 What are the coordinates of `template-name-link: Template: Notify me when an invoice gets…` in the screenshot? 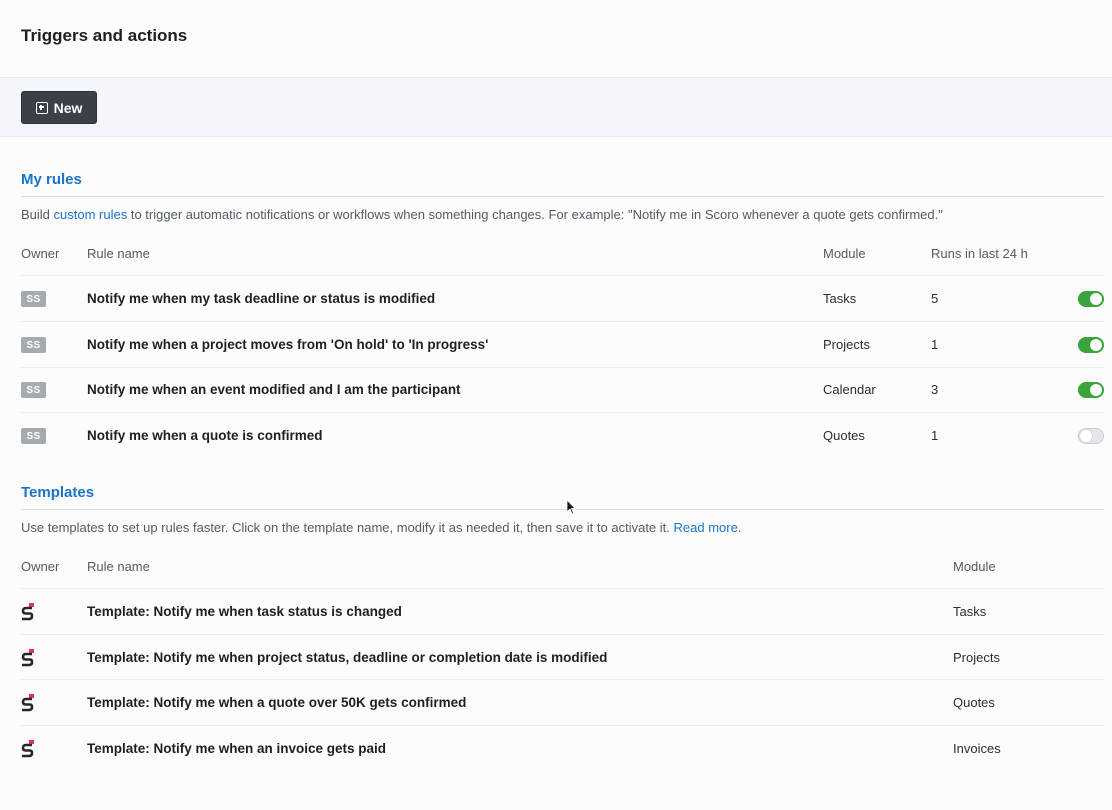 It's located at (236, 748).